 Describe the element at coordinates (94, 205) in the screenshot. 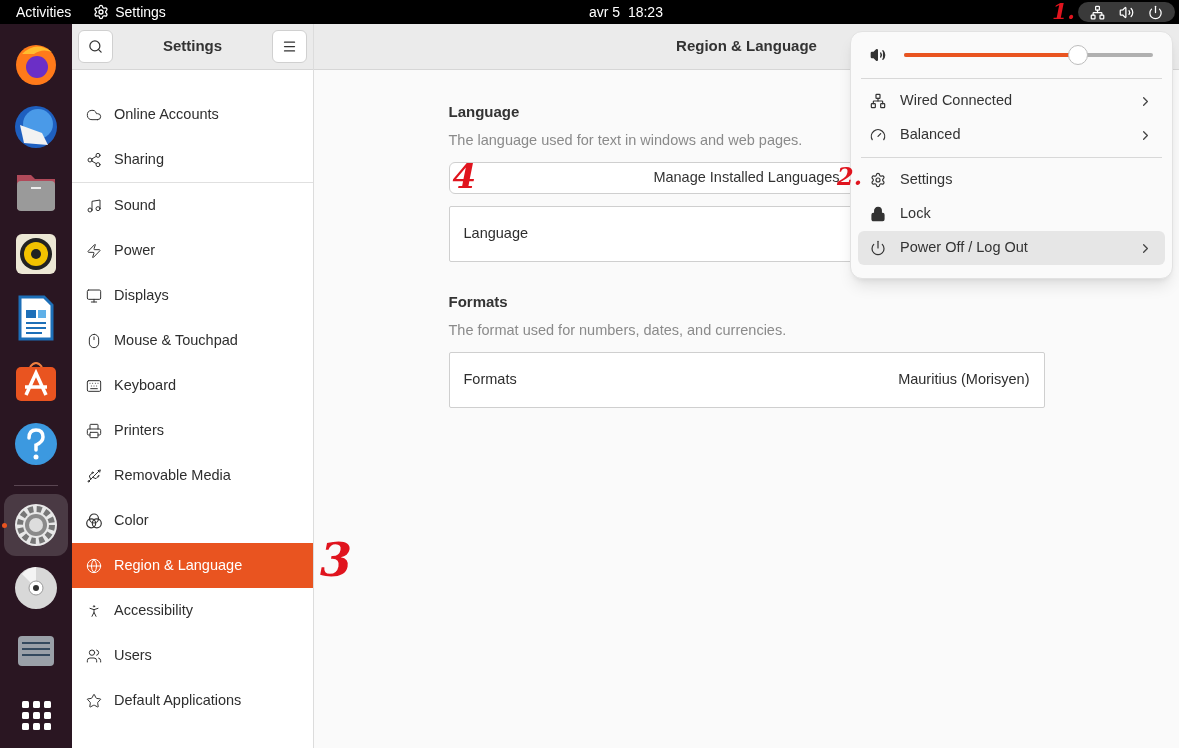

I see `music-note-icon` at that location.